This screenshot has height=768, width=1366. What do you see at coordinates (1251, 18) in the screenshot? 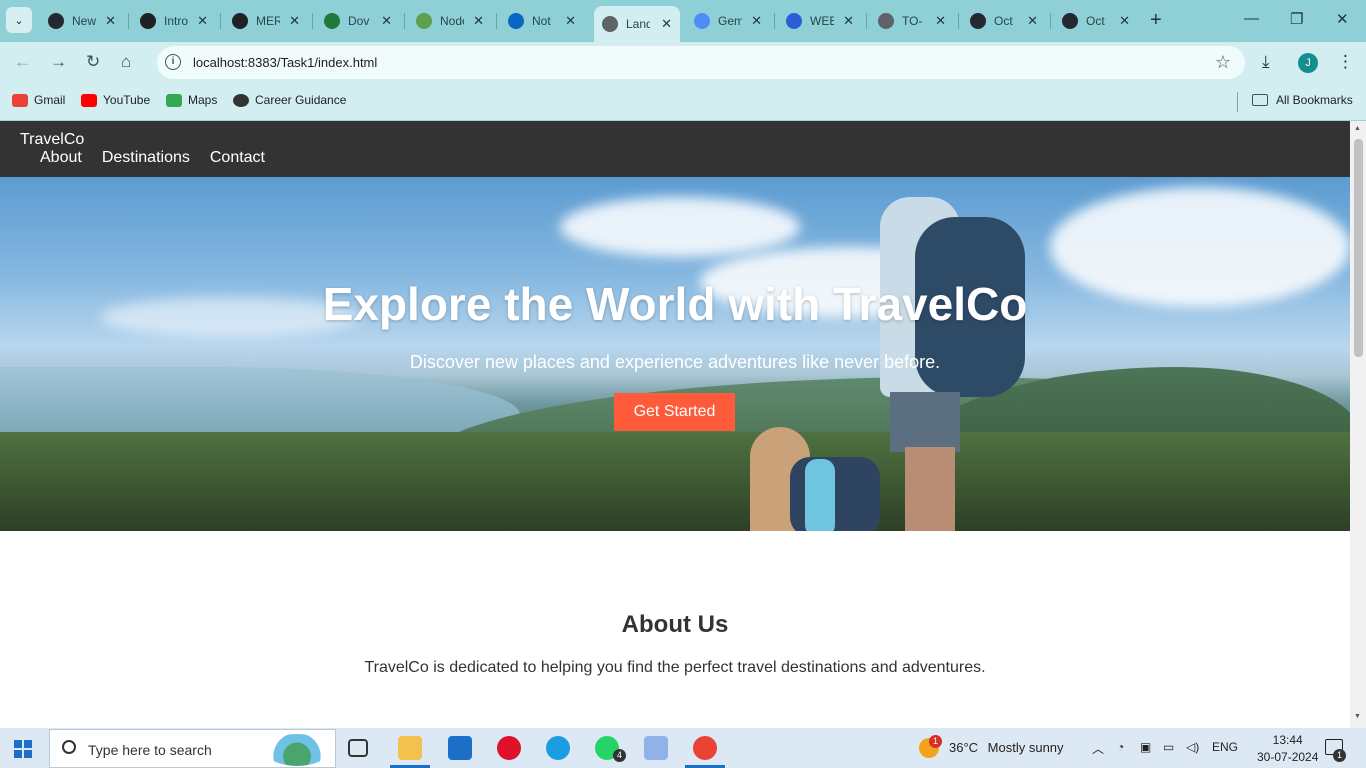
I see `minimize-button: —` at bounding box center [1251, 18].